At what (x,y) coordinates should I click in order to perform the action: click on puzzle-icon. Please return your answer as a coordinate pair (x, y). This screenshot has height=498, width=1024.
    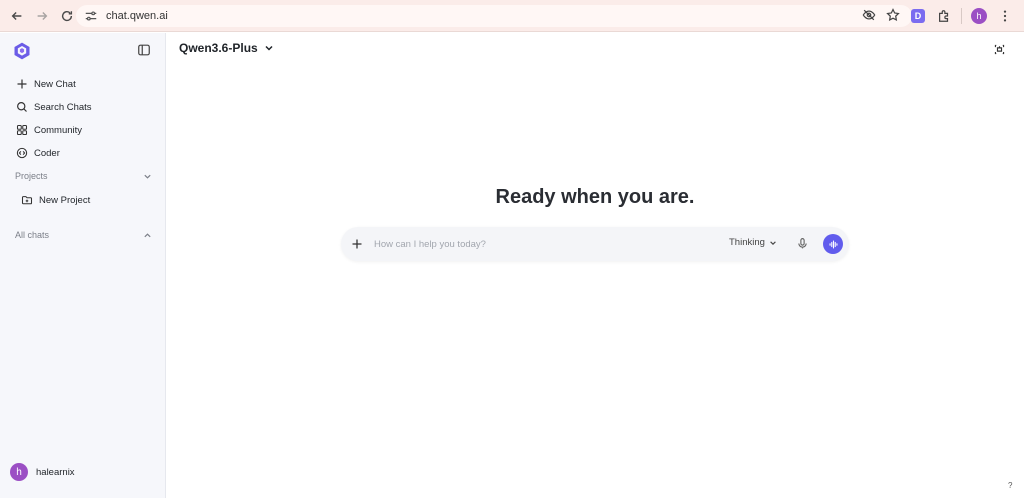
    Looking at the image, I should click on (944, 16).